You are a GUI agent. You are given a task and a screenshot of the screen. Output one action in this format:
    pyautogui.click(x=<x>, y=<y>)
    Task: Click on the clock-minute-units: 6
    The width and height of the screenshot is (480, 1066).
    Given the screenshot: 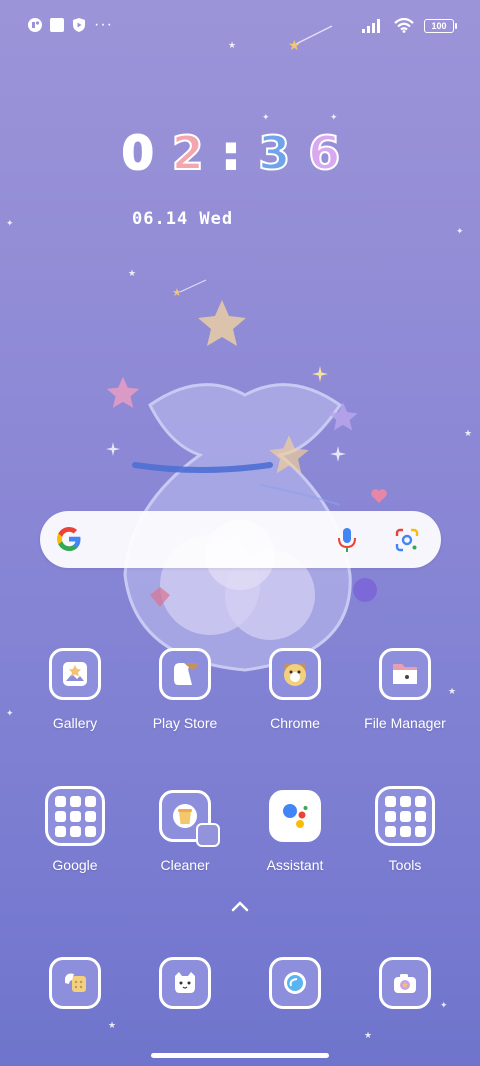 What is the action you would take?
    pyautogui.click(x=333, y=153)
    